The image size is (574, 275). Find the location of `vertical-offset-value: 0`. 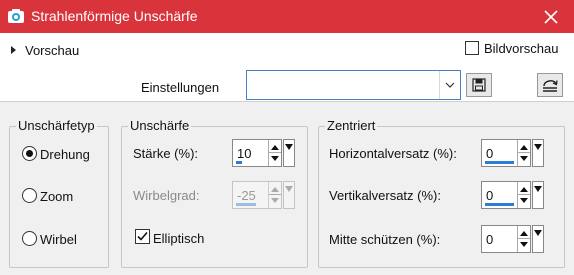

vertical-offset-value: 0 is located at coordinates (490, 195).